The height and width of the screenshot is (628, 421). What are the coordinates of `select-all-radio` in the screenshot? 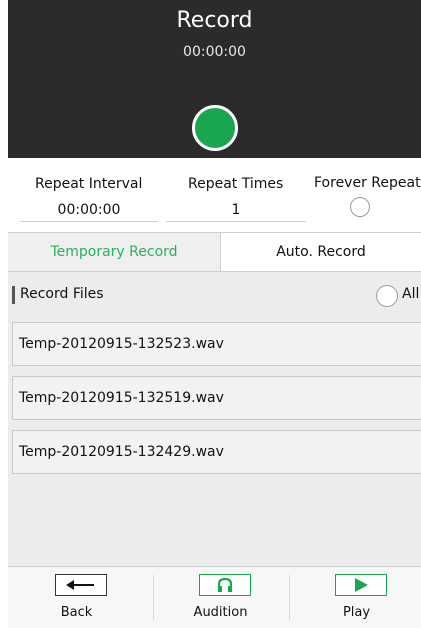 It's located at (387, 296).